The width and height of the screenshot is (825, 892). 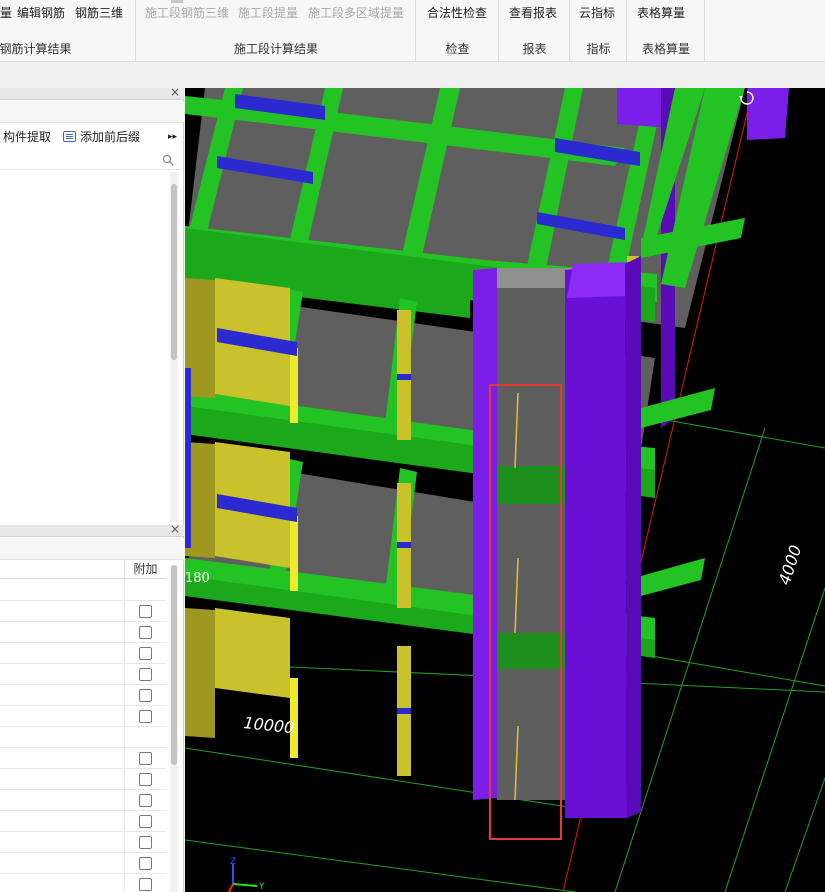 What do you see at coordinates (457, 13) in the screenshot?
I see `ribbon-button-legality-check: 合法性检查` at bounding box center [457, 13].